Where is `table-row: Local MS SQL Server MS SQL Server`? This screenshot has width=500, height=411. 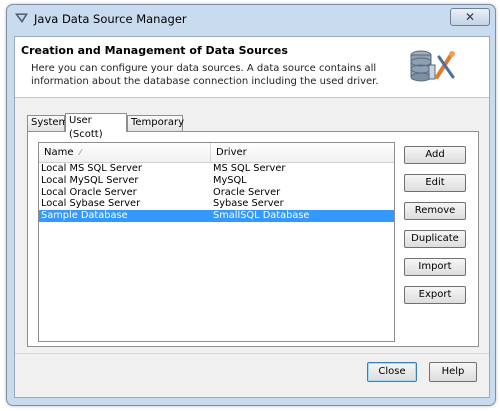
table-row: Local MS SQL Server MS SQL Server is located at coordinates (216, 169).